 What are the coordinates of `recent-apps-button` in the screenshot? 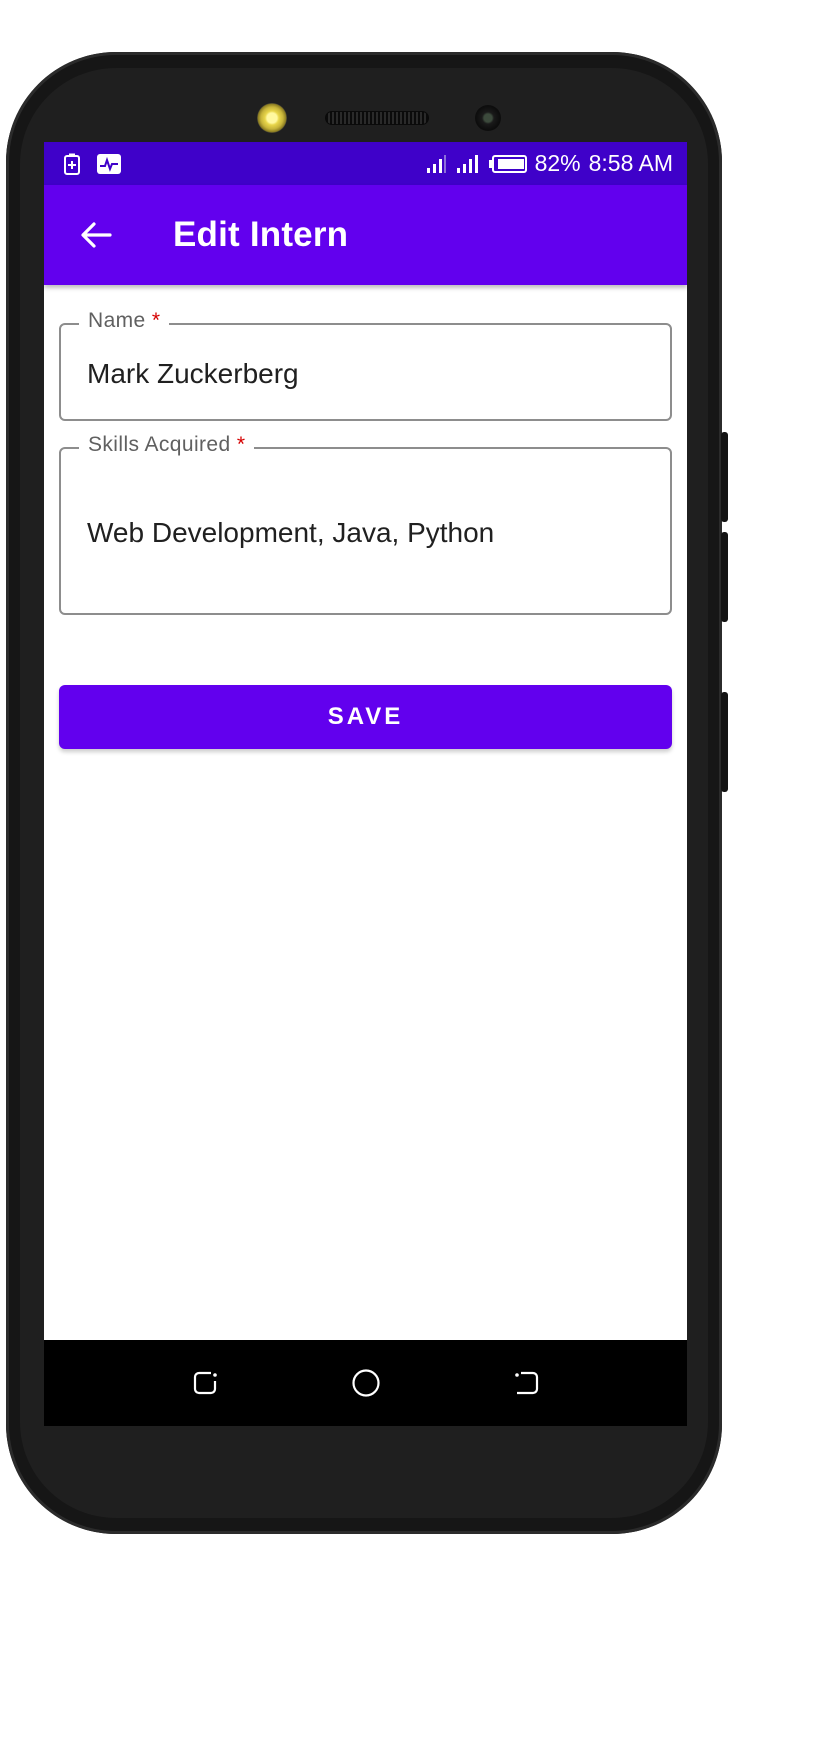 It's located at (205, 1383).